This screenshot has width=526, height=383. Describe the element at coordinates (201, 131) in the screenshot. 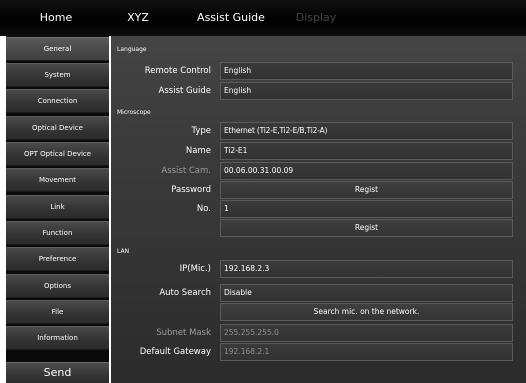

I see `type-label: Type` at that location.